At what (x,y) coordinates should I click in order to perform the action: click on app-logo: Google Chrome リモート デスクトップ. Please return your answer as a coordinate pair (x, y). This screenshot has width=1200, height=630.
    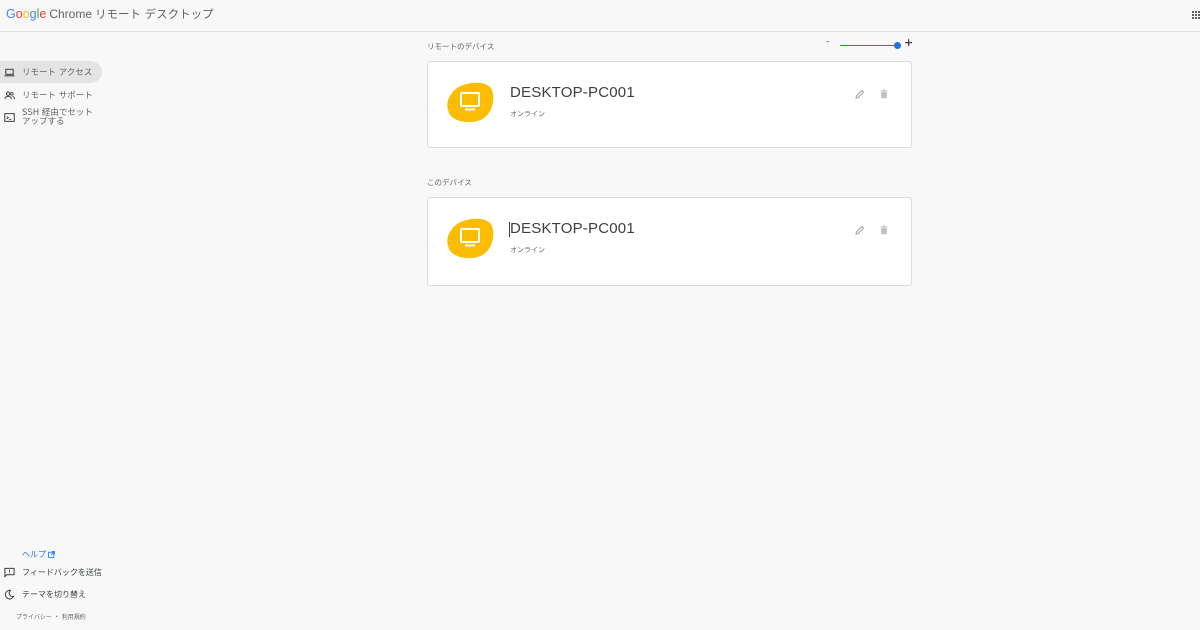
    Looking at the image, I should click on (110, 14).